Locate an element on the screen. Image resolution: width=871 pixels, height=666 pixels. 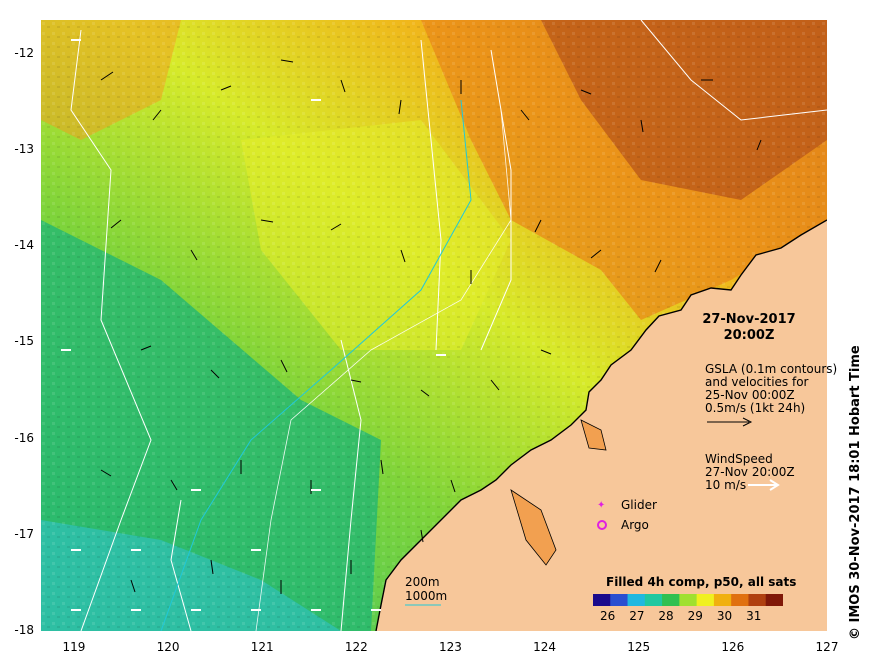
glider-icon: ✦ is located at coordinates (601, 505).